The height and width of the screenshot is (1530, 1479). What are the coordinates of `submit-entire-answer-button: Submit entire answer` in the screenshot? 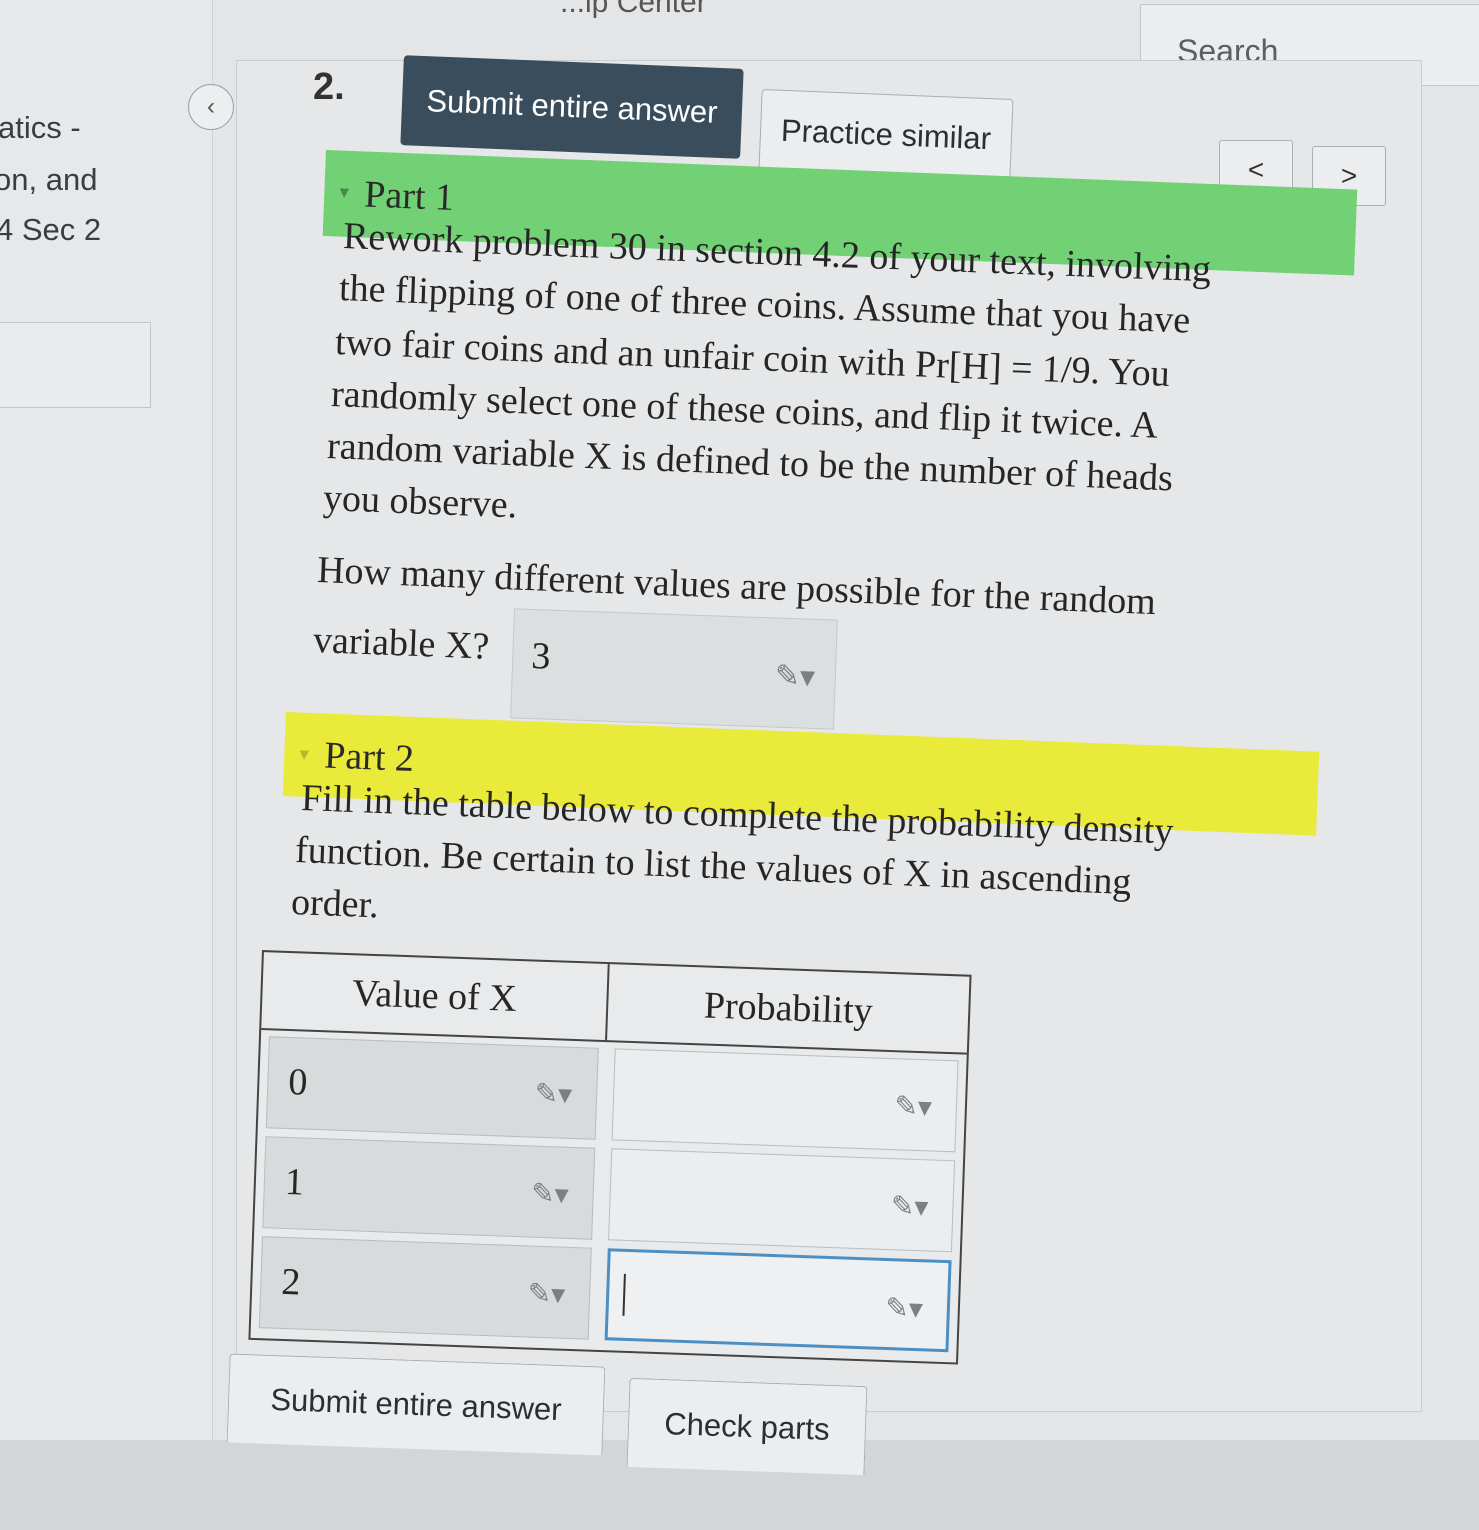 It's located at (572, 107).